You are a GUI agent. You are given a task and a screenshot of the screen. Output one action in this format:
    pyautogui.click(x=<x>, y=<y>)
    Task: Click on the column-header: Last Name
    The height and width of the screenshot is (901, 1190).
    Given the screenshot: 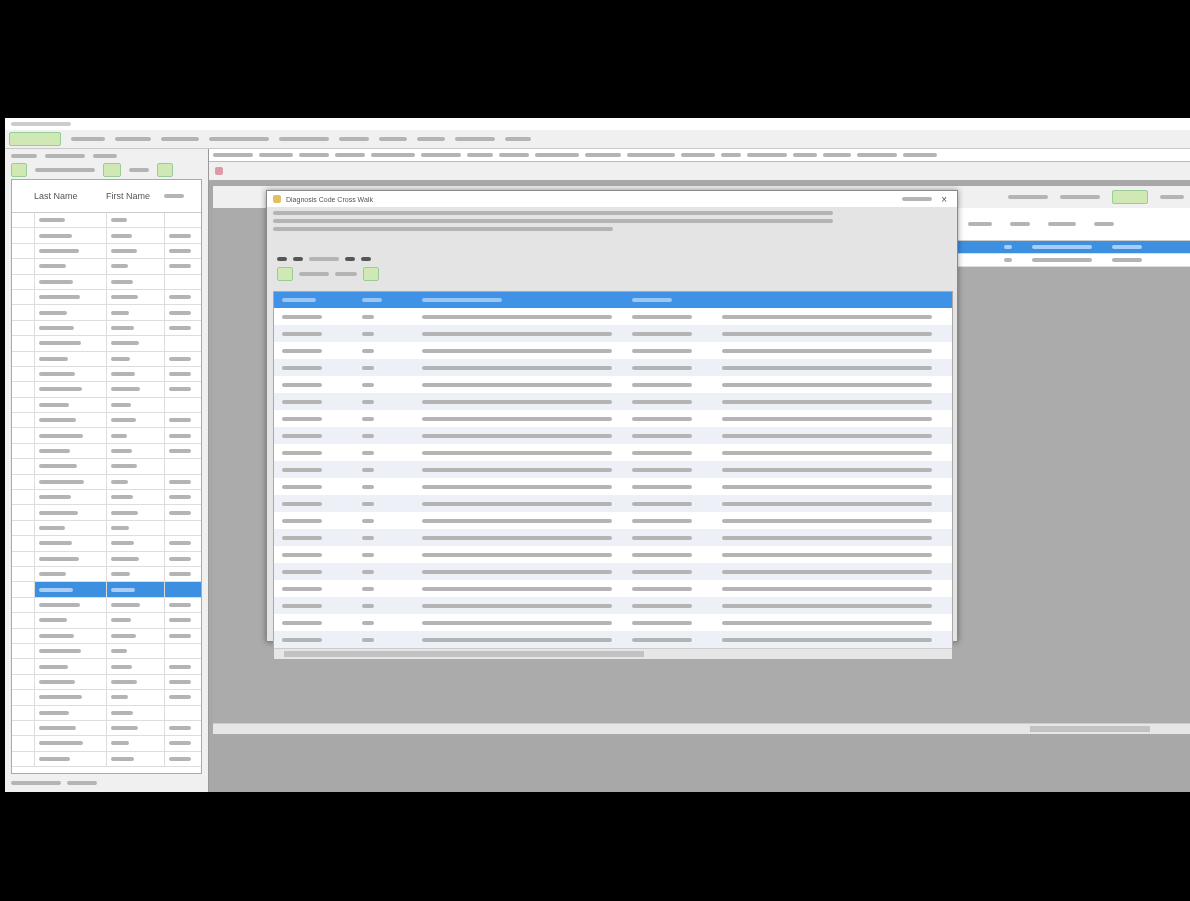 What is the action you would take?
    pyautogui.click(x=70, y=196)
    